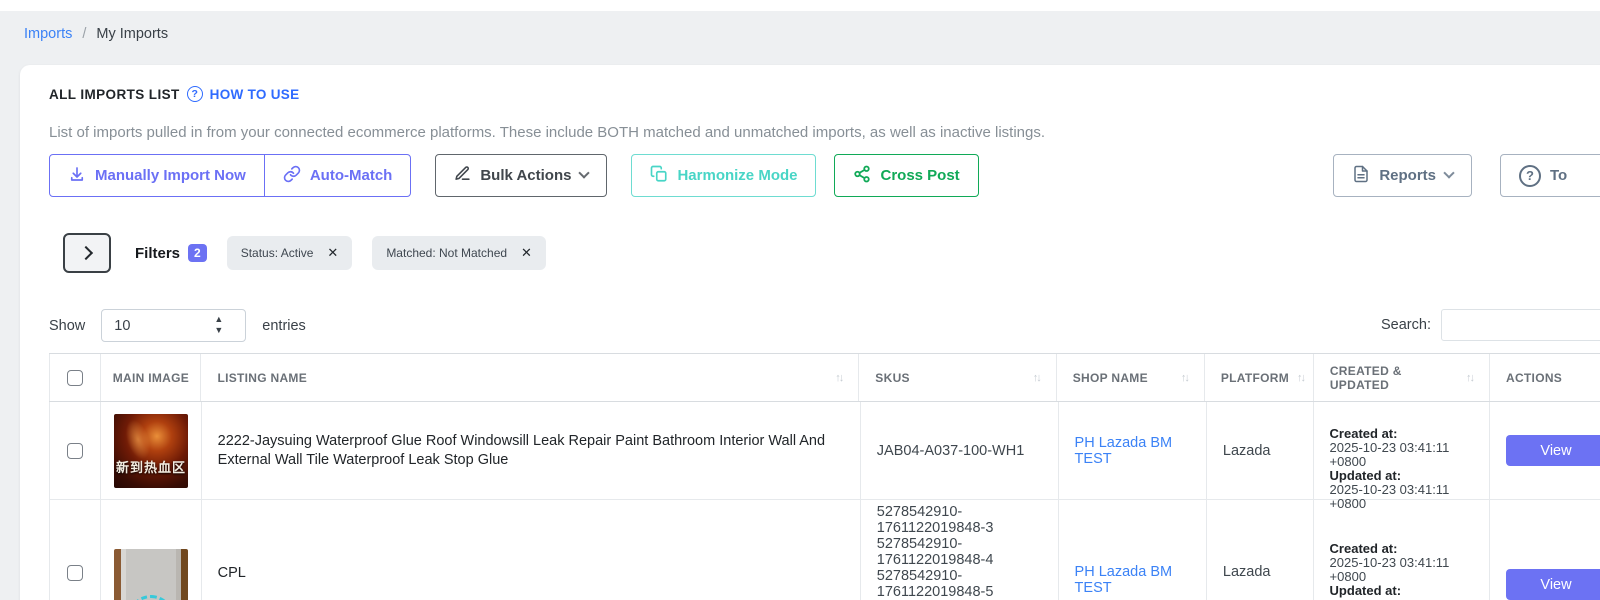 The image size is (1600, 600). What do you see at coordinates (337, 175) in the screenshot?
I see `auto-match-button: Auto-Match` at bounding box center [337, 175].